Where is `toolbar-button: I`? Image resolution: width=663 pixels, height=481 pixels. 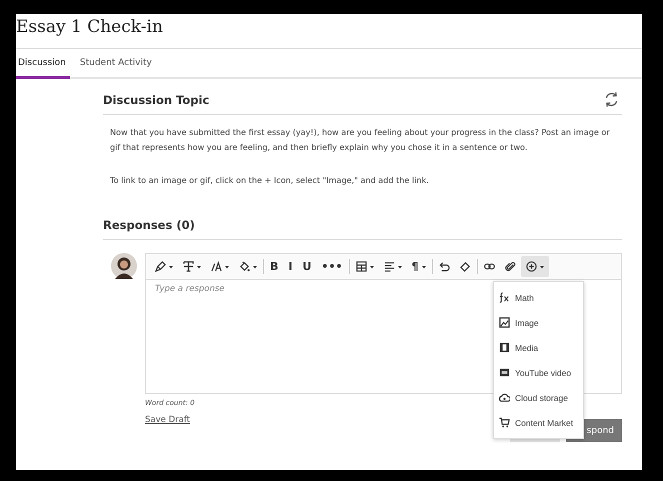 toolbar-button: I is located at coordinates (290, 266).